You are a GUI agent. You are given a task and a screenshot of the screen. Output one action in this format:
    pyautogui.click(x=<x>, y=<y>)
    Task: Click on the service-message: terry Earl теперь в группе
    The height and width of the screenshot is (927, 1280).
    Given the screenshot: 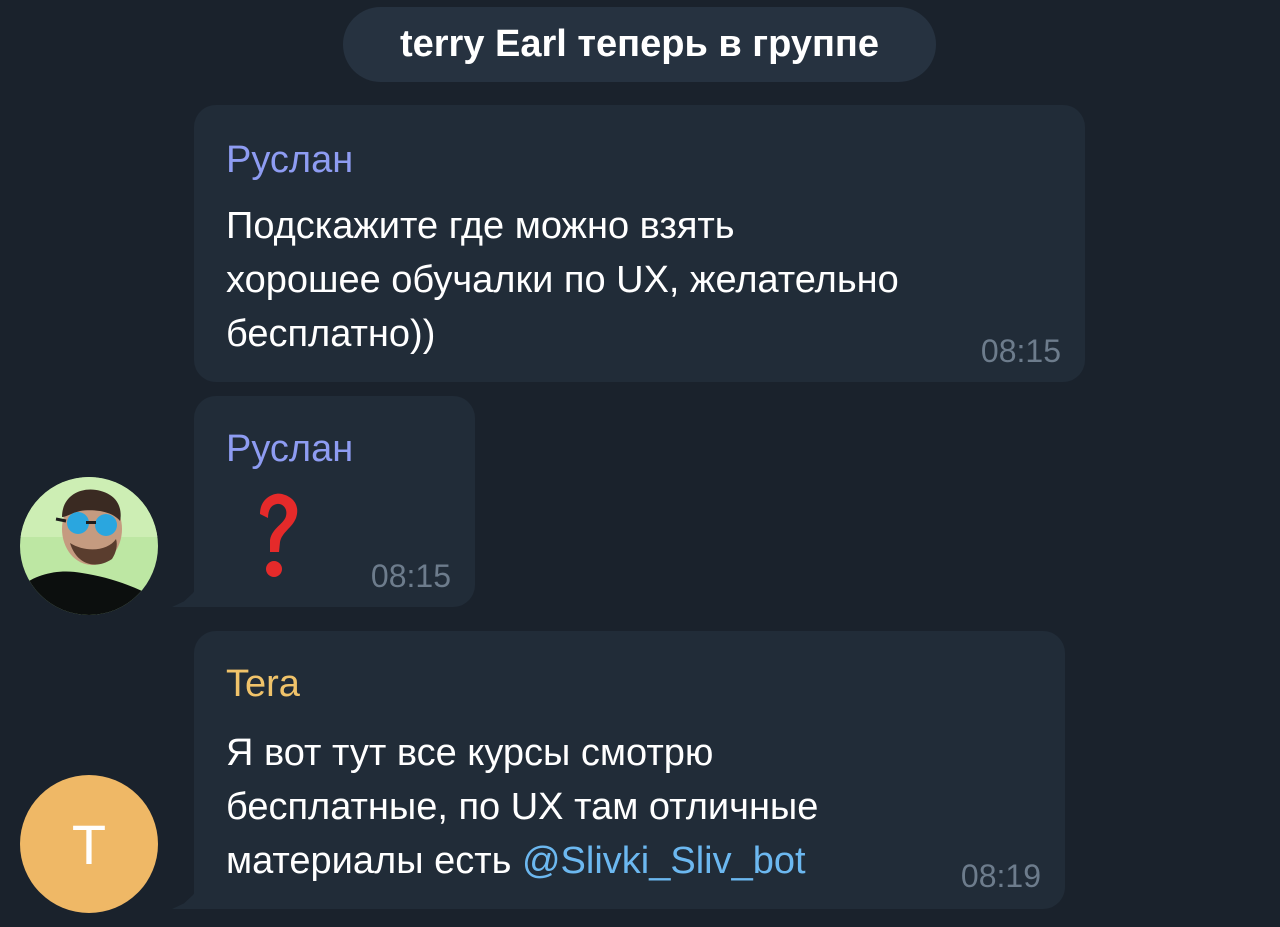 What is the action you would take?
    pyautogui.click(x=639, y=44)
    